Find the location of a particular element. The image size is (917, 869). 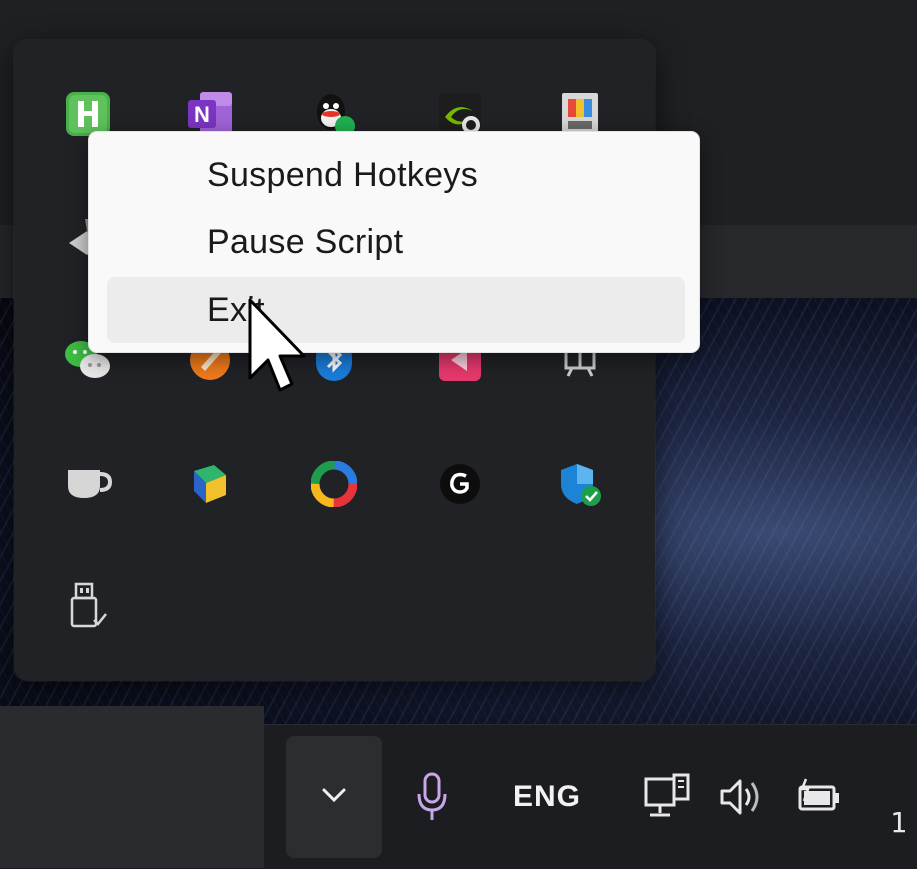

clock-partial: 1 is located at coordinates (898, 822).